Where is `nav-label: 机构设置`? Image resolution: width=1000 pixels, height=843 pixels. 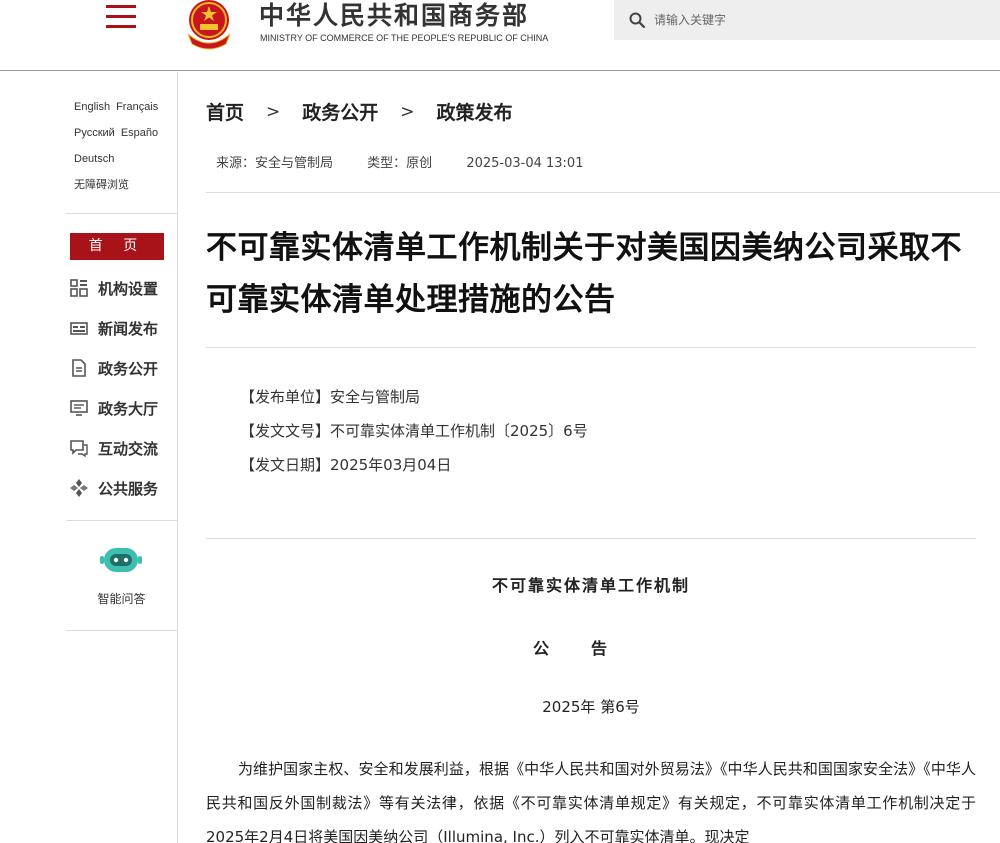
nav-label: 机构设置 is located at coordinates (128, 288).